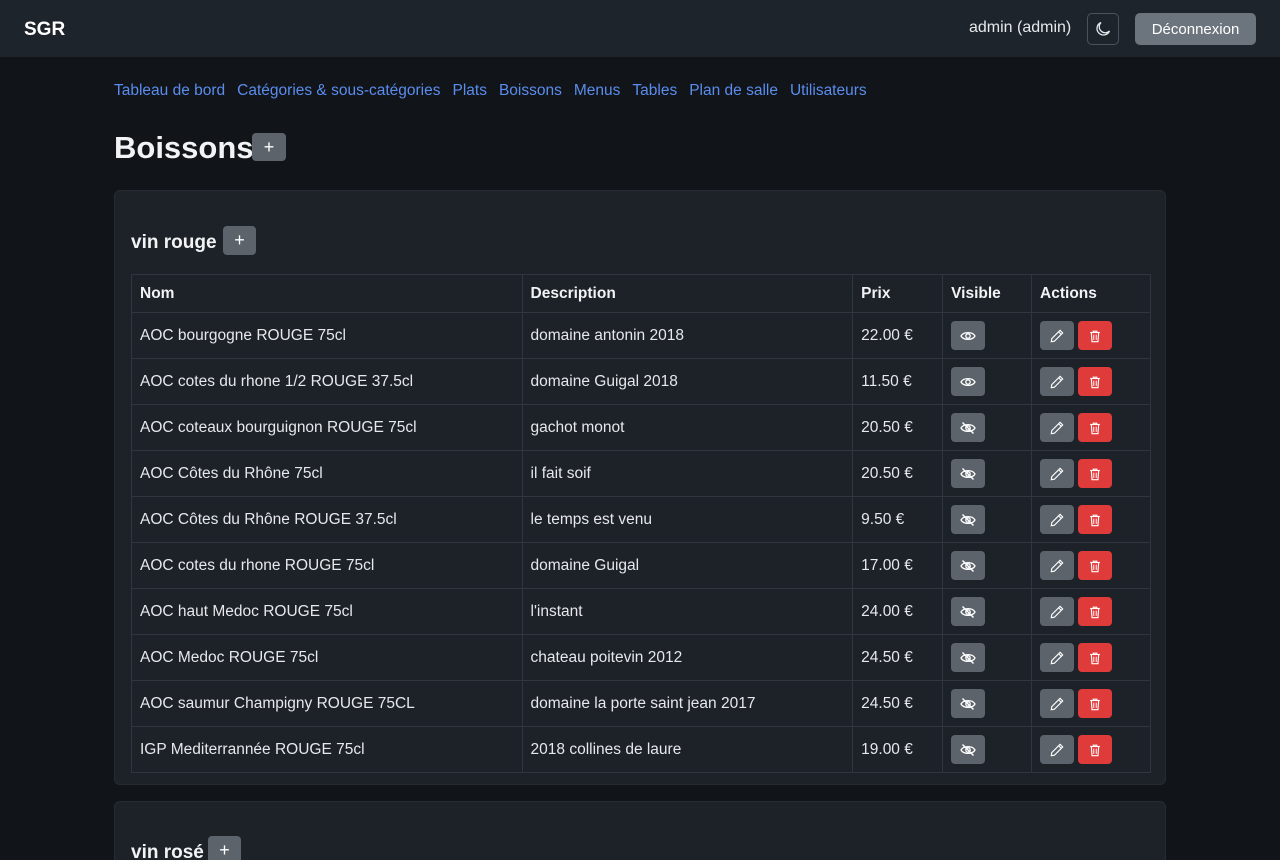  I want to click on nav-link-categories: Catégories & sous-catégories, so click(338, 91).